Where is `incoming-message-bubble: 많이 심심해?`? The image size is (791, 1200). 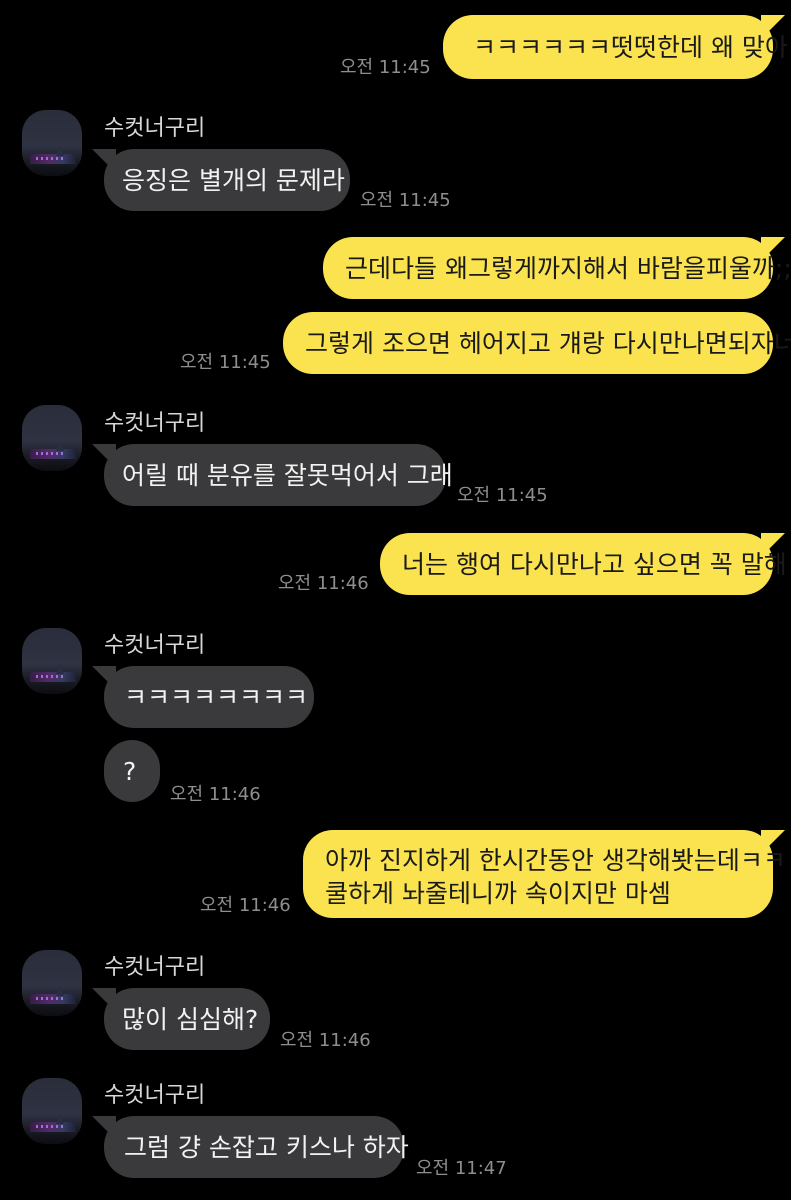 incoming-message-bubble: 많이 심심해? is located at coordinates (181, 1019).